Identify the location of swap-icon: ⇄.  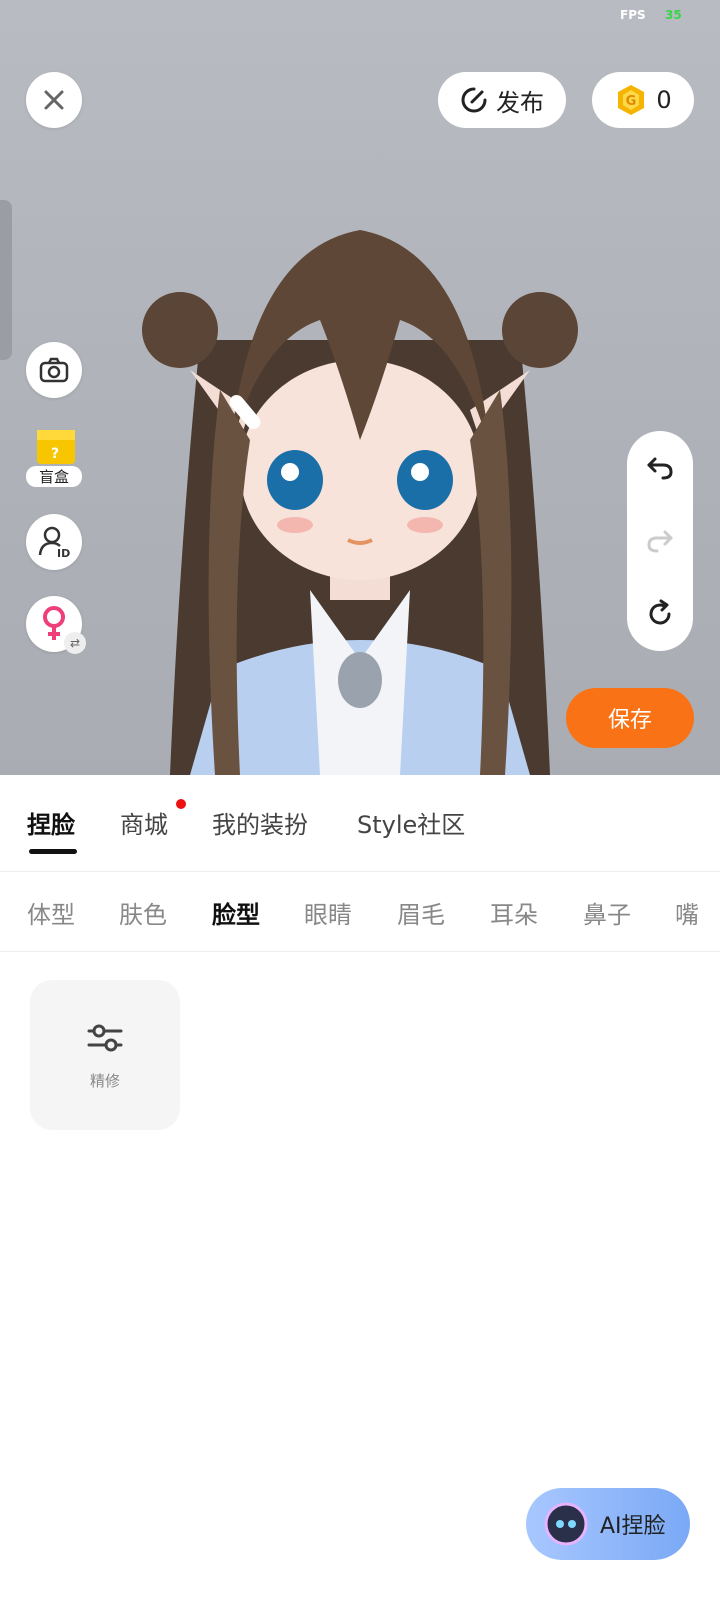
(75, 643).